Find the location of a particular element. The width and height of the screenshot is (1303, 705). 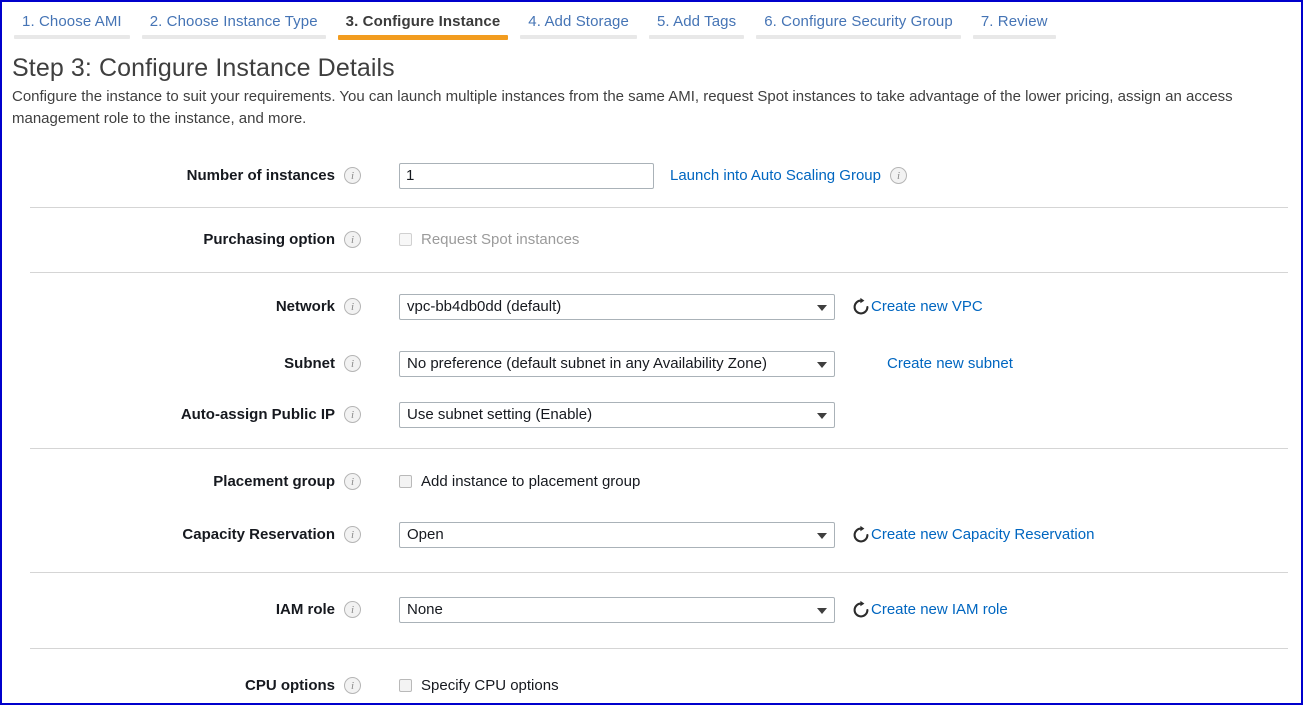

label-auto-assign-public-ip: Auto-assign Public IP is located at coordinates (257, 414).